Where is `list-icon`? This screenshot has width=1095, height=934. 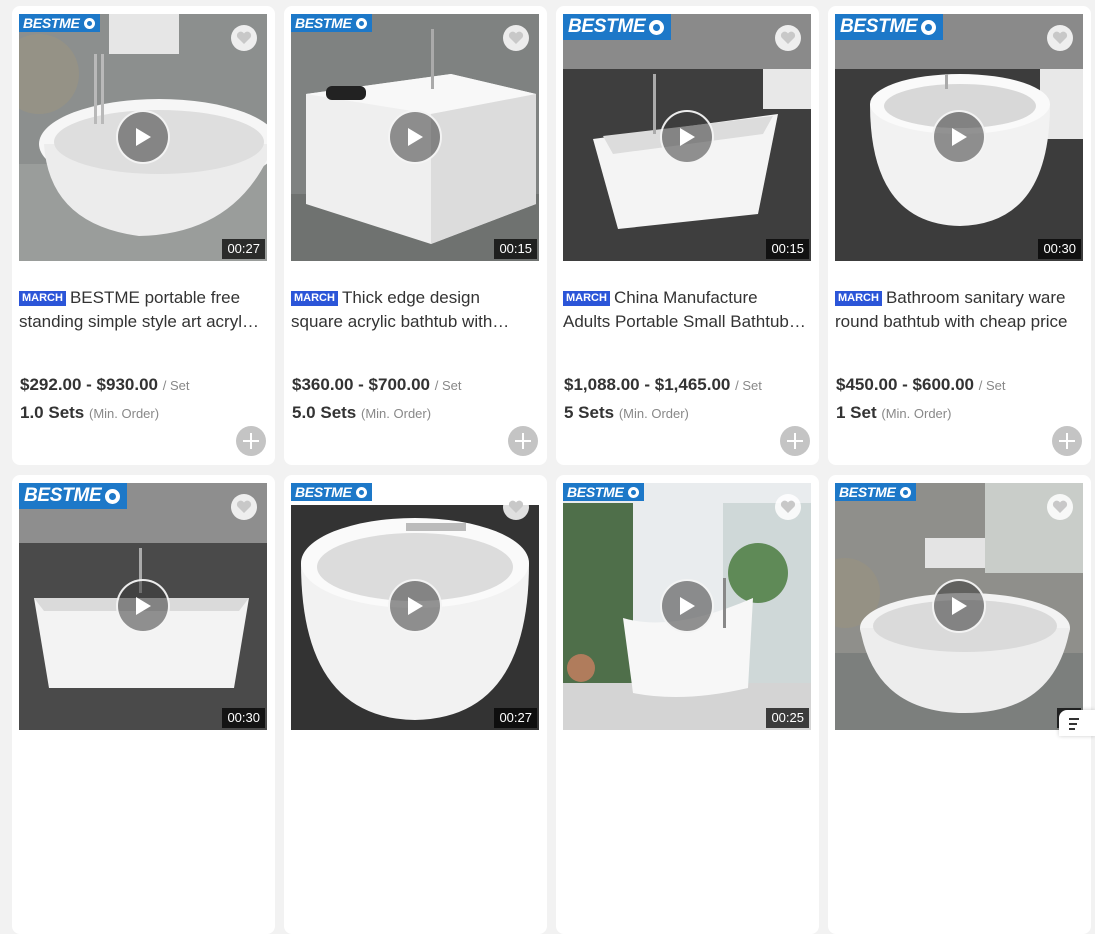 list-icon is located at coordinates (1074, 724).